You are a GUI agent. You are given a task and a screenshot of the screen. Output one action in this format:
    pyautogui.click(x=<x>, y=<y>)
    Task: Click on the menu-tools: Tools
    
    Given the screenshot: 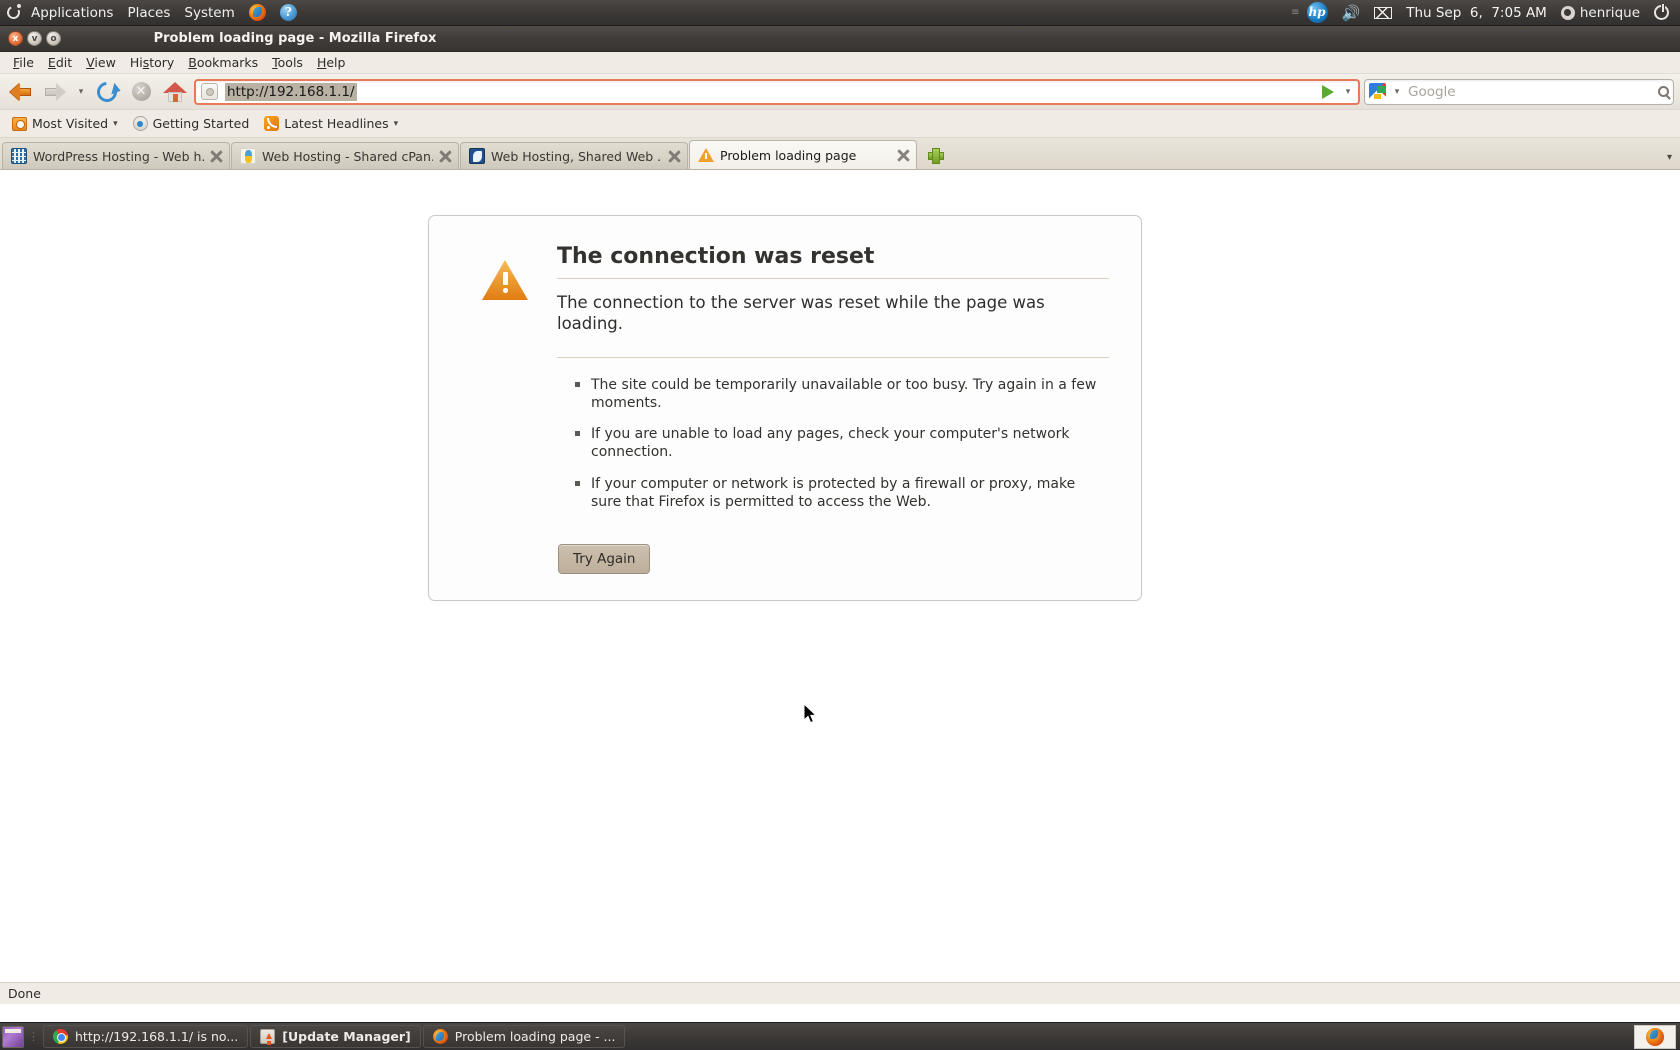 What is the action you would take?
    pyautogui.click(x=287, y=62)
    